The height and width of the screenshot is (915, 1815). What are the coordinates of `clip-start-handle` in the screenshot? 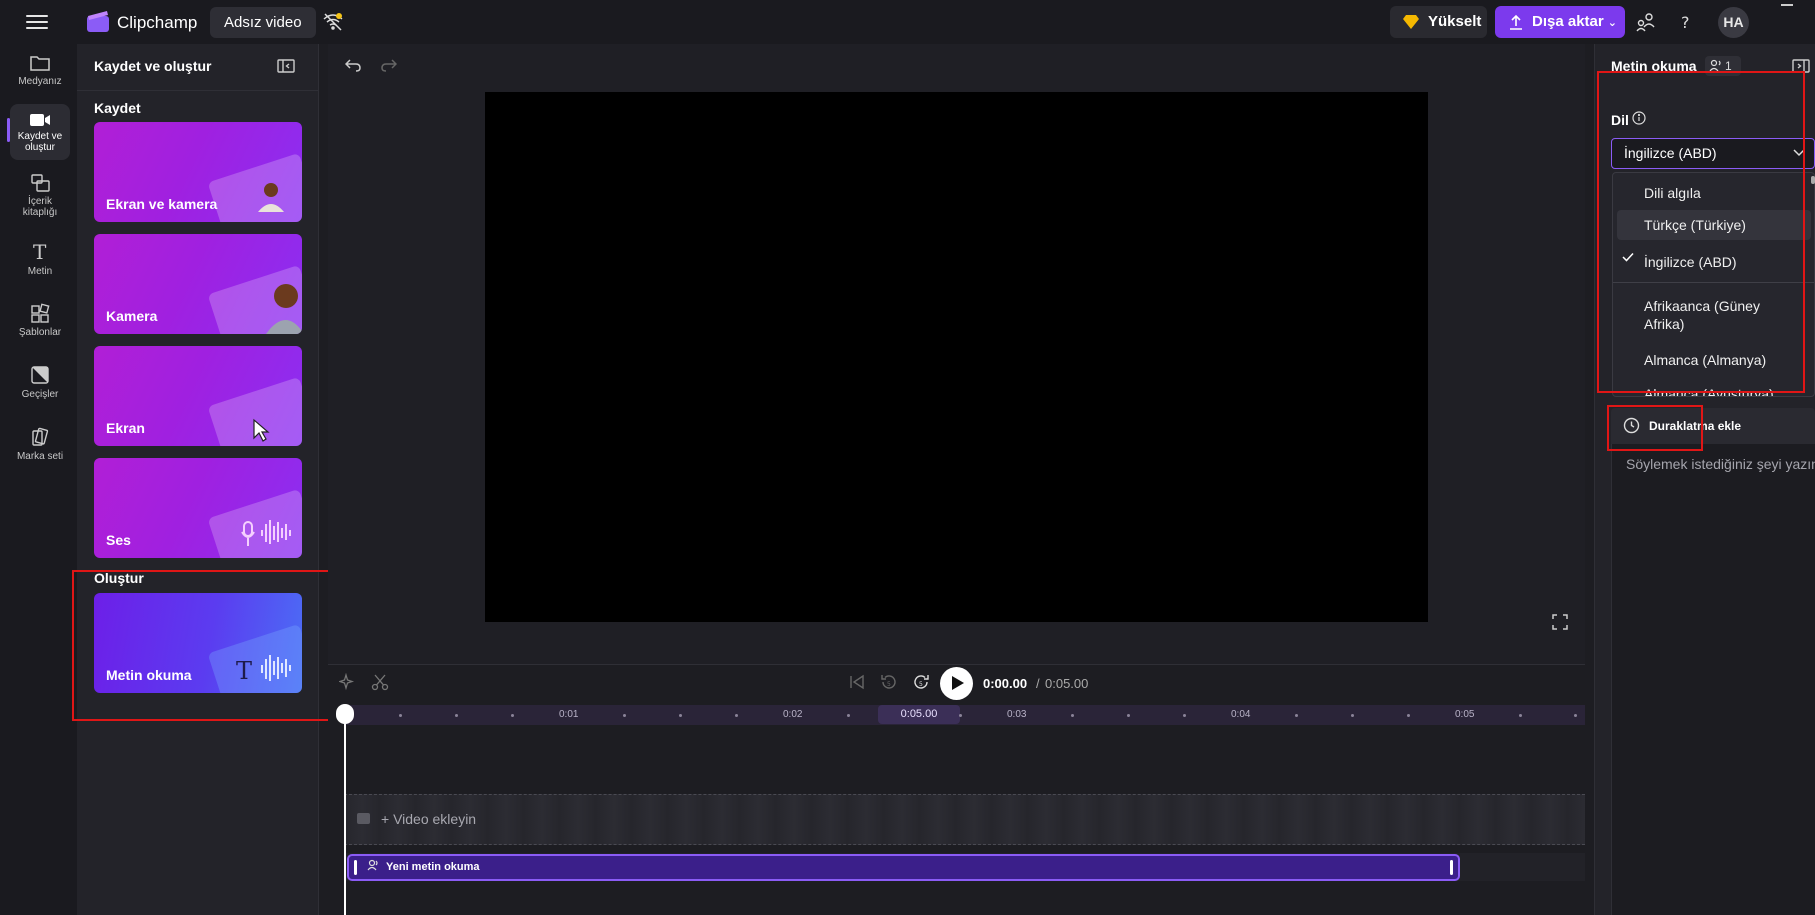 It's located at (355, 867).